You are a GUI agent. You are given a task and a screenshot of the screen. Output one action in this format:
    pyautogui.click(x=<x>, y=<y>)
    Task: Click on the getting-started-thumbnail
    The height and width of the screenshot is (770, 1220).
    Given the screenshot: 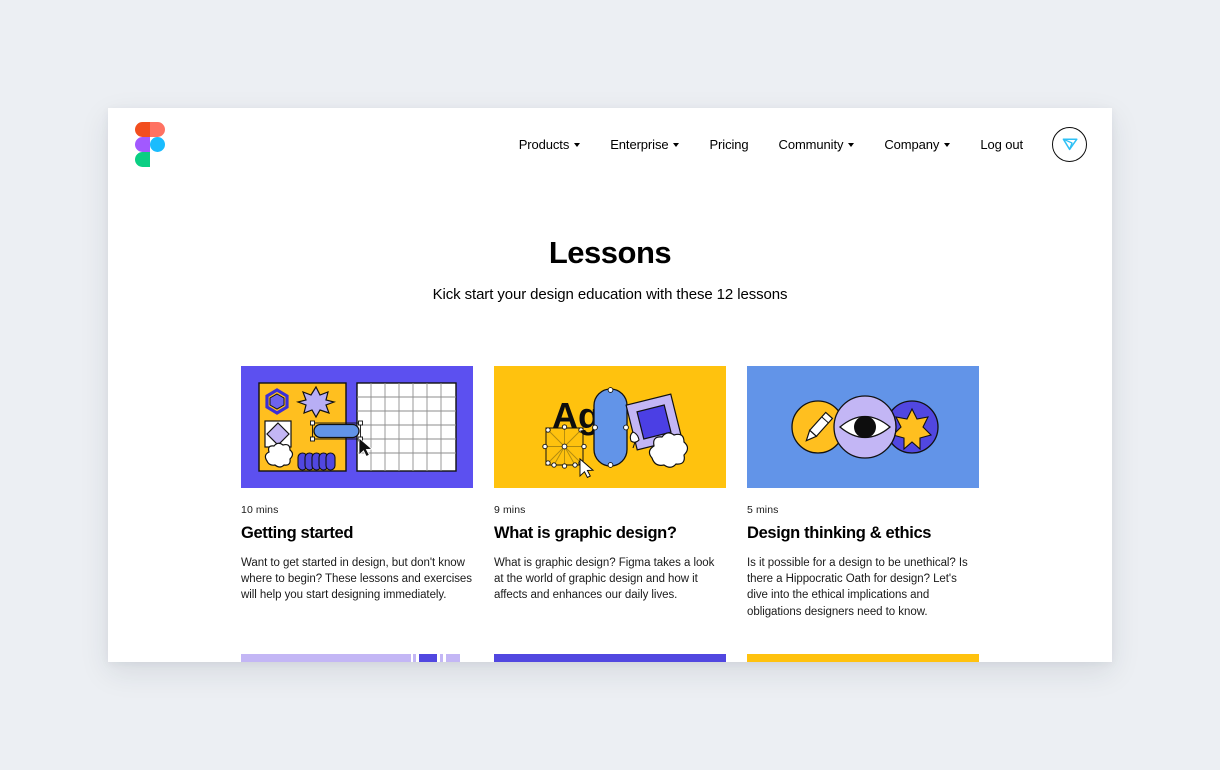 What is the action you would take?
    pyautogui.click(x=357, y=427)
    